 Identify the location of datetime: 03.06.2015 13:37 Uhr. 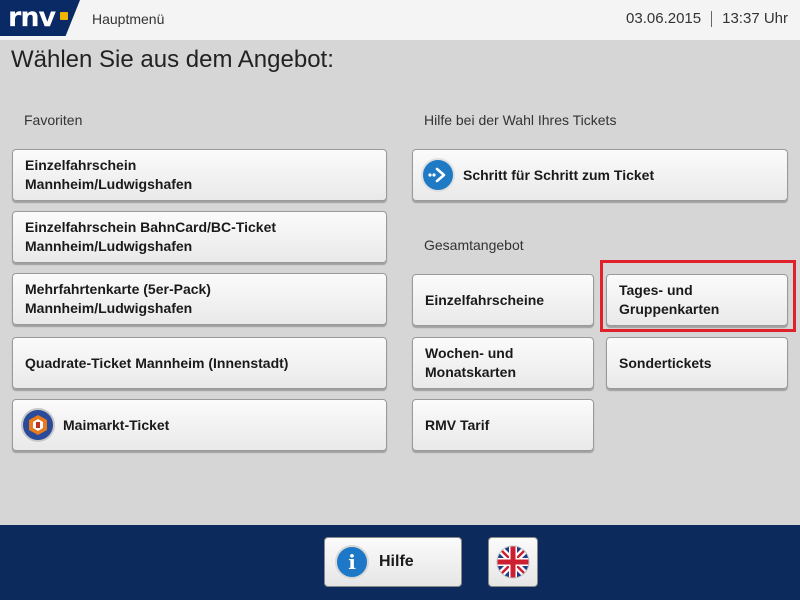
(707, 19).